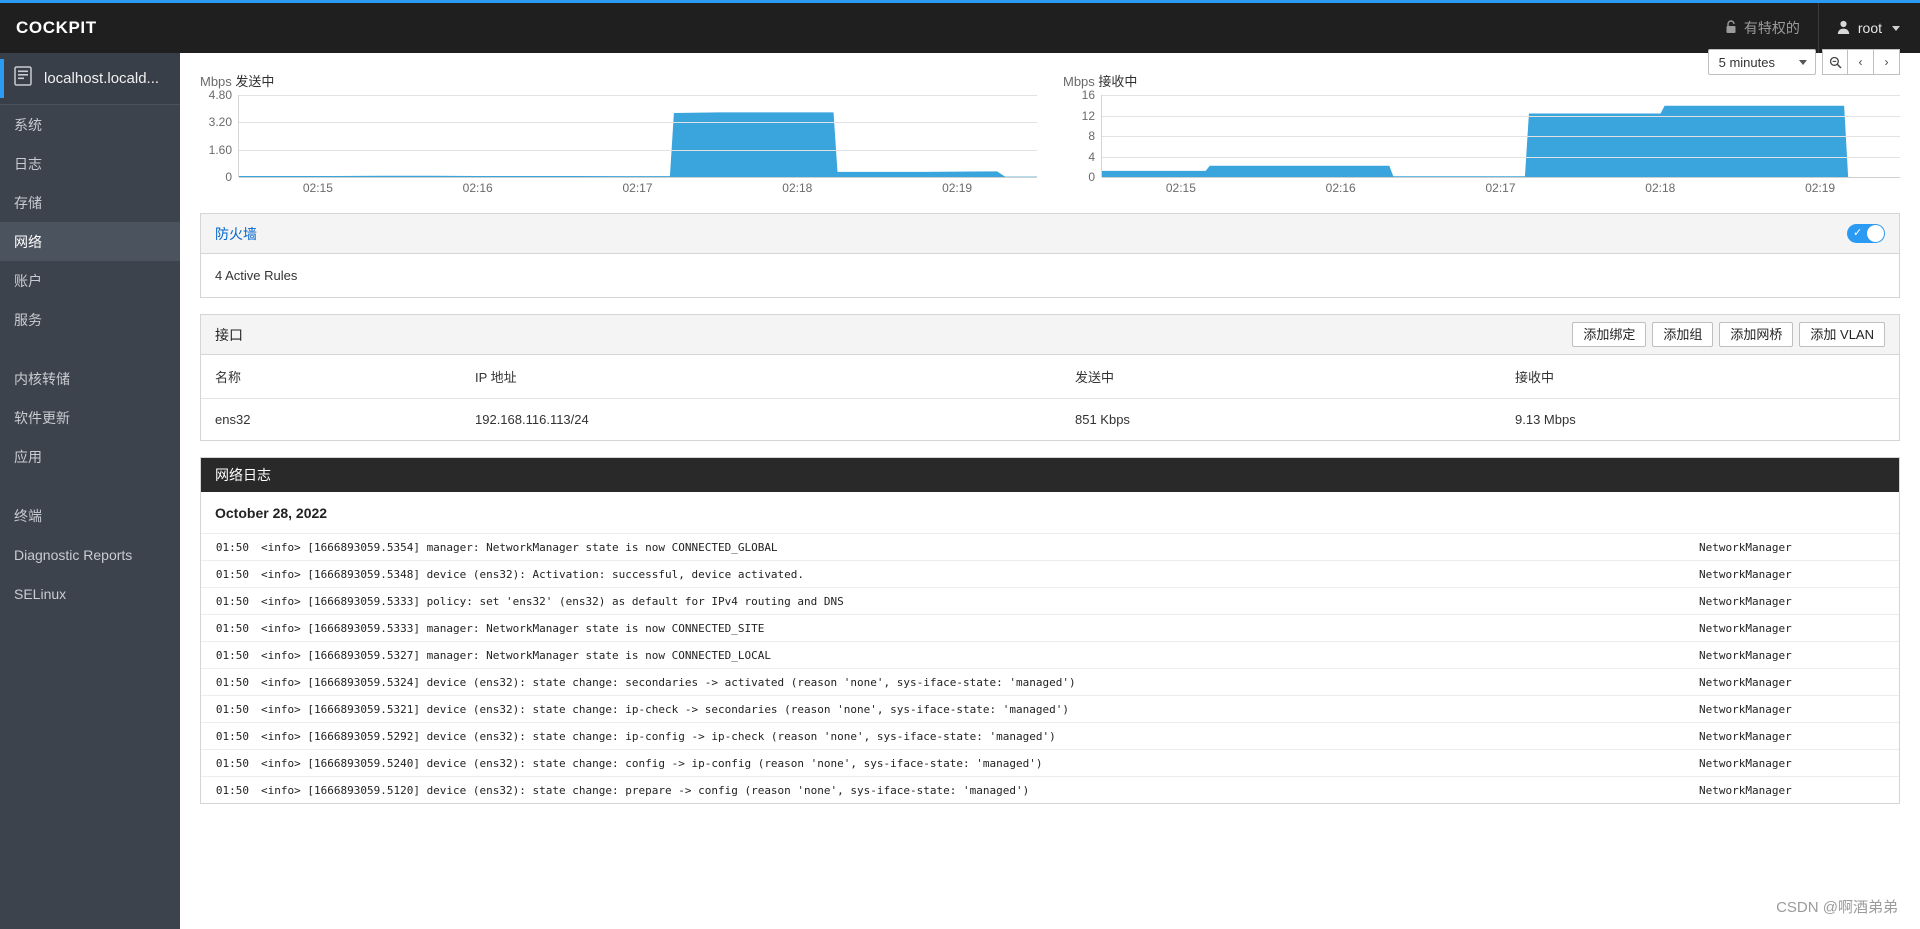 The image size is (1920, 929). What do you see at coordinates (1843, 28) in the screenshot?
I see `user-icon` at bounding box center [1843, 28].